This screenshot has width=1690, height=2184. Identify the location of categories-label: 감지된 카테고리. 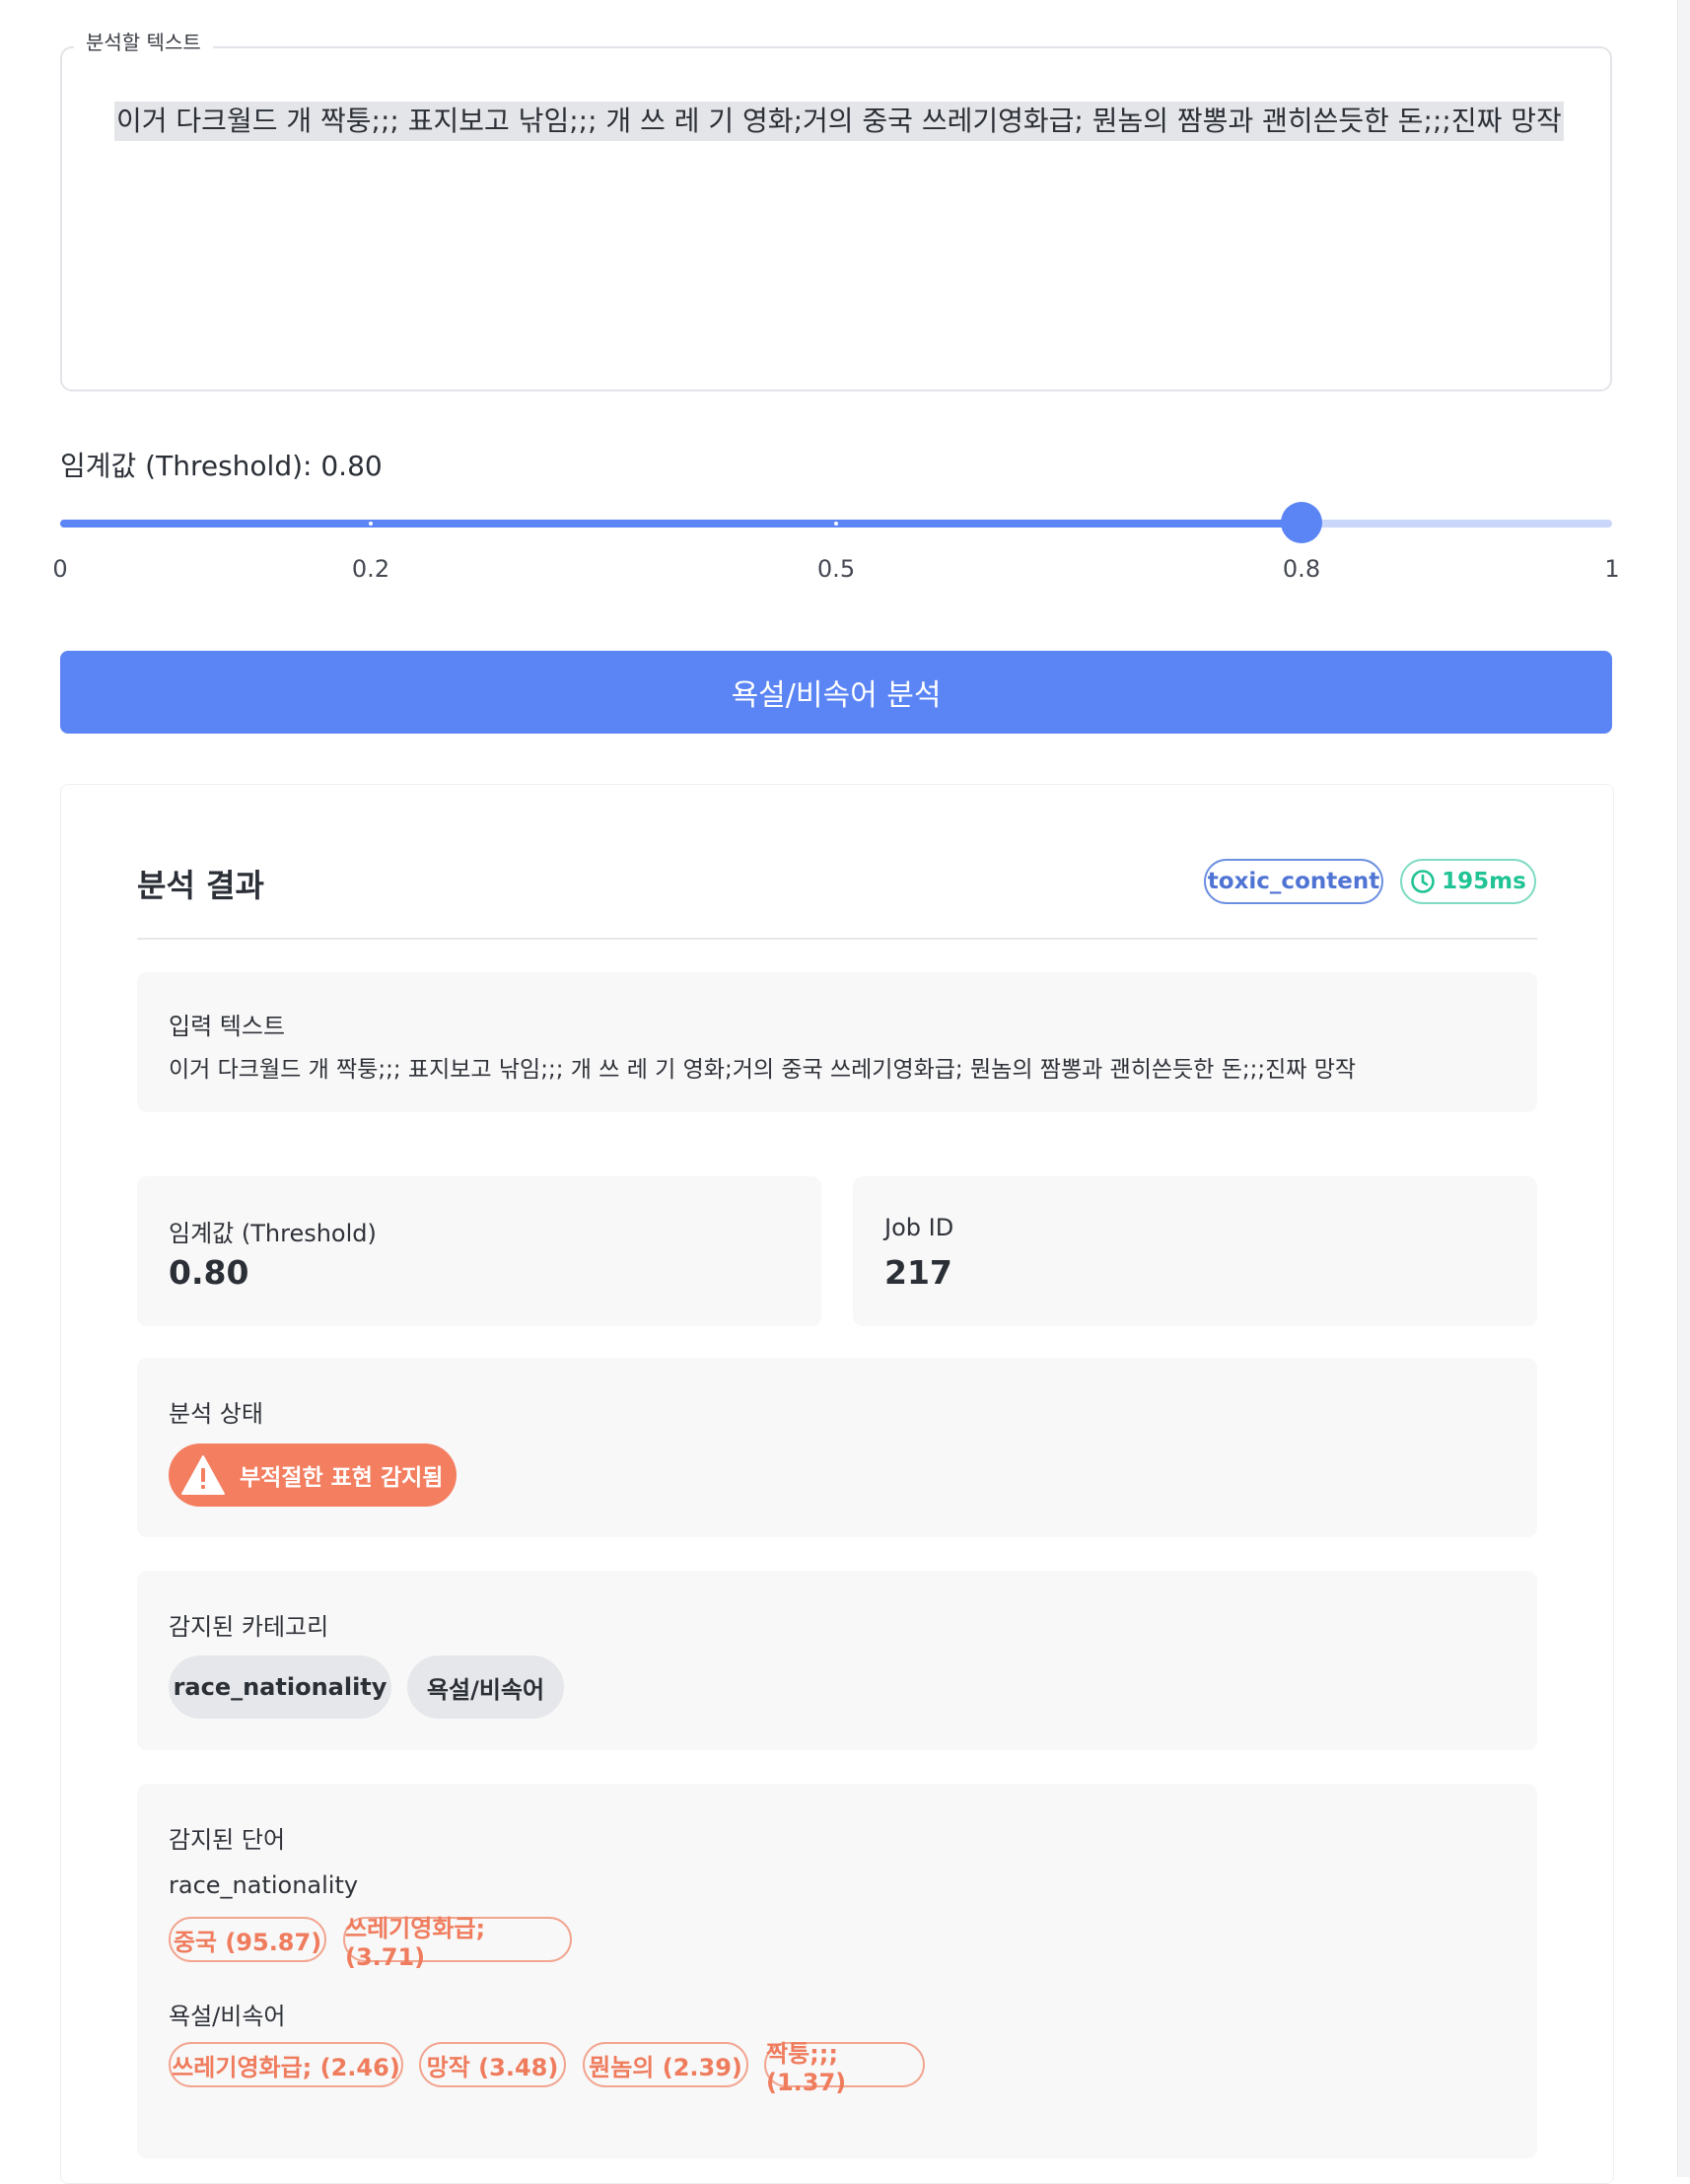
(249, 1627).